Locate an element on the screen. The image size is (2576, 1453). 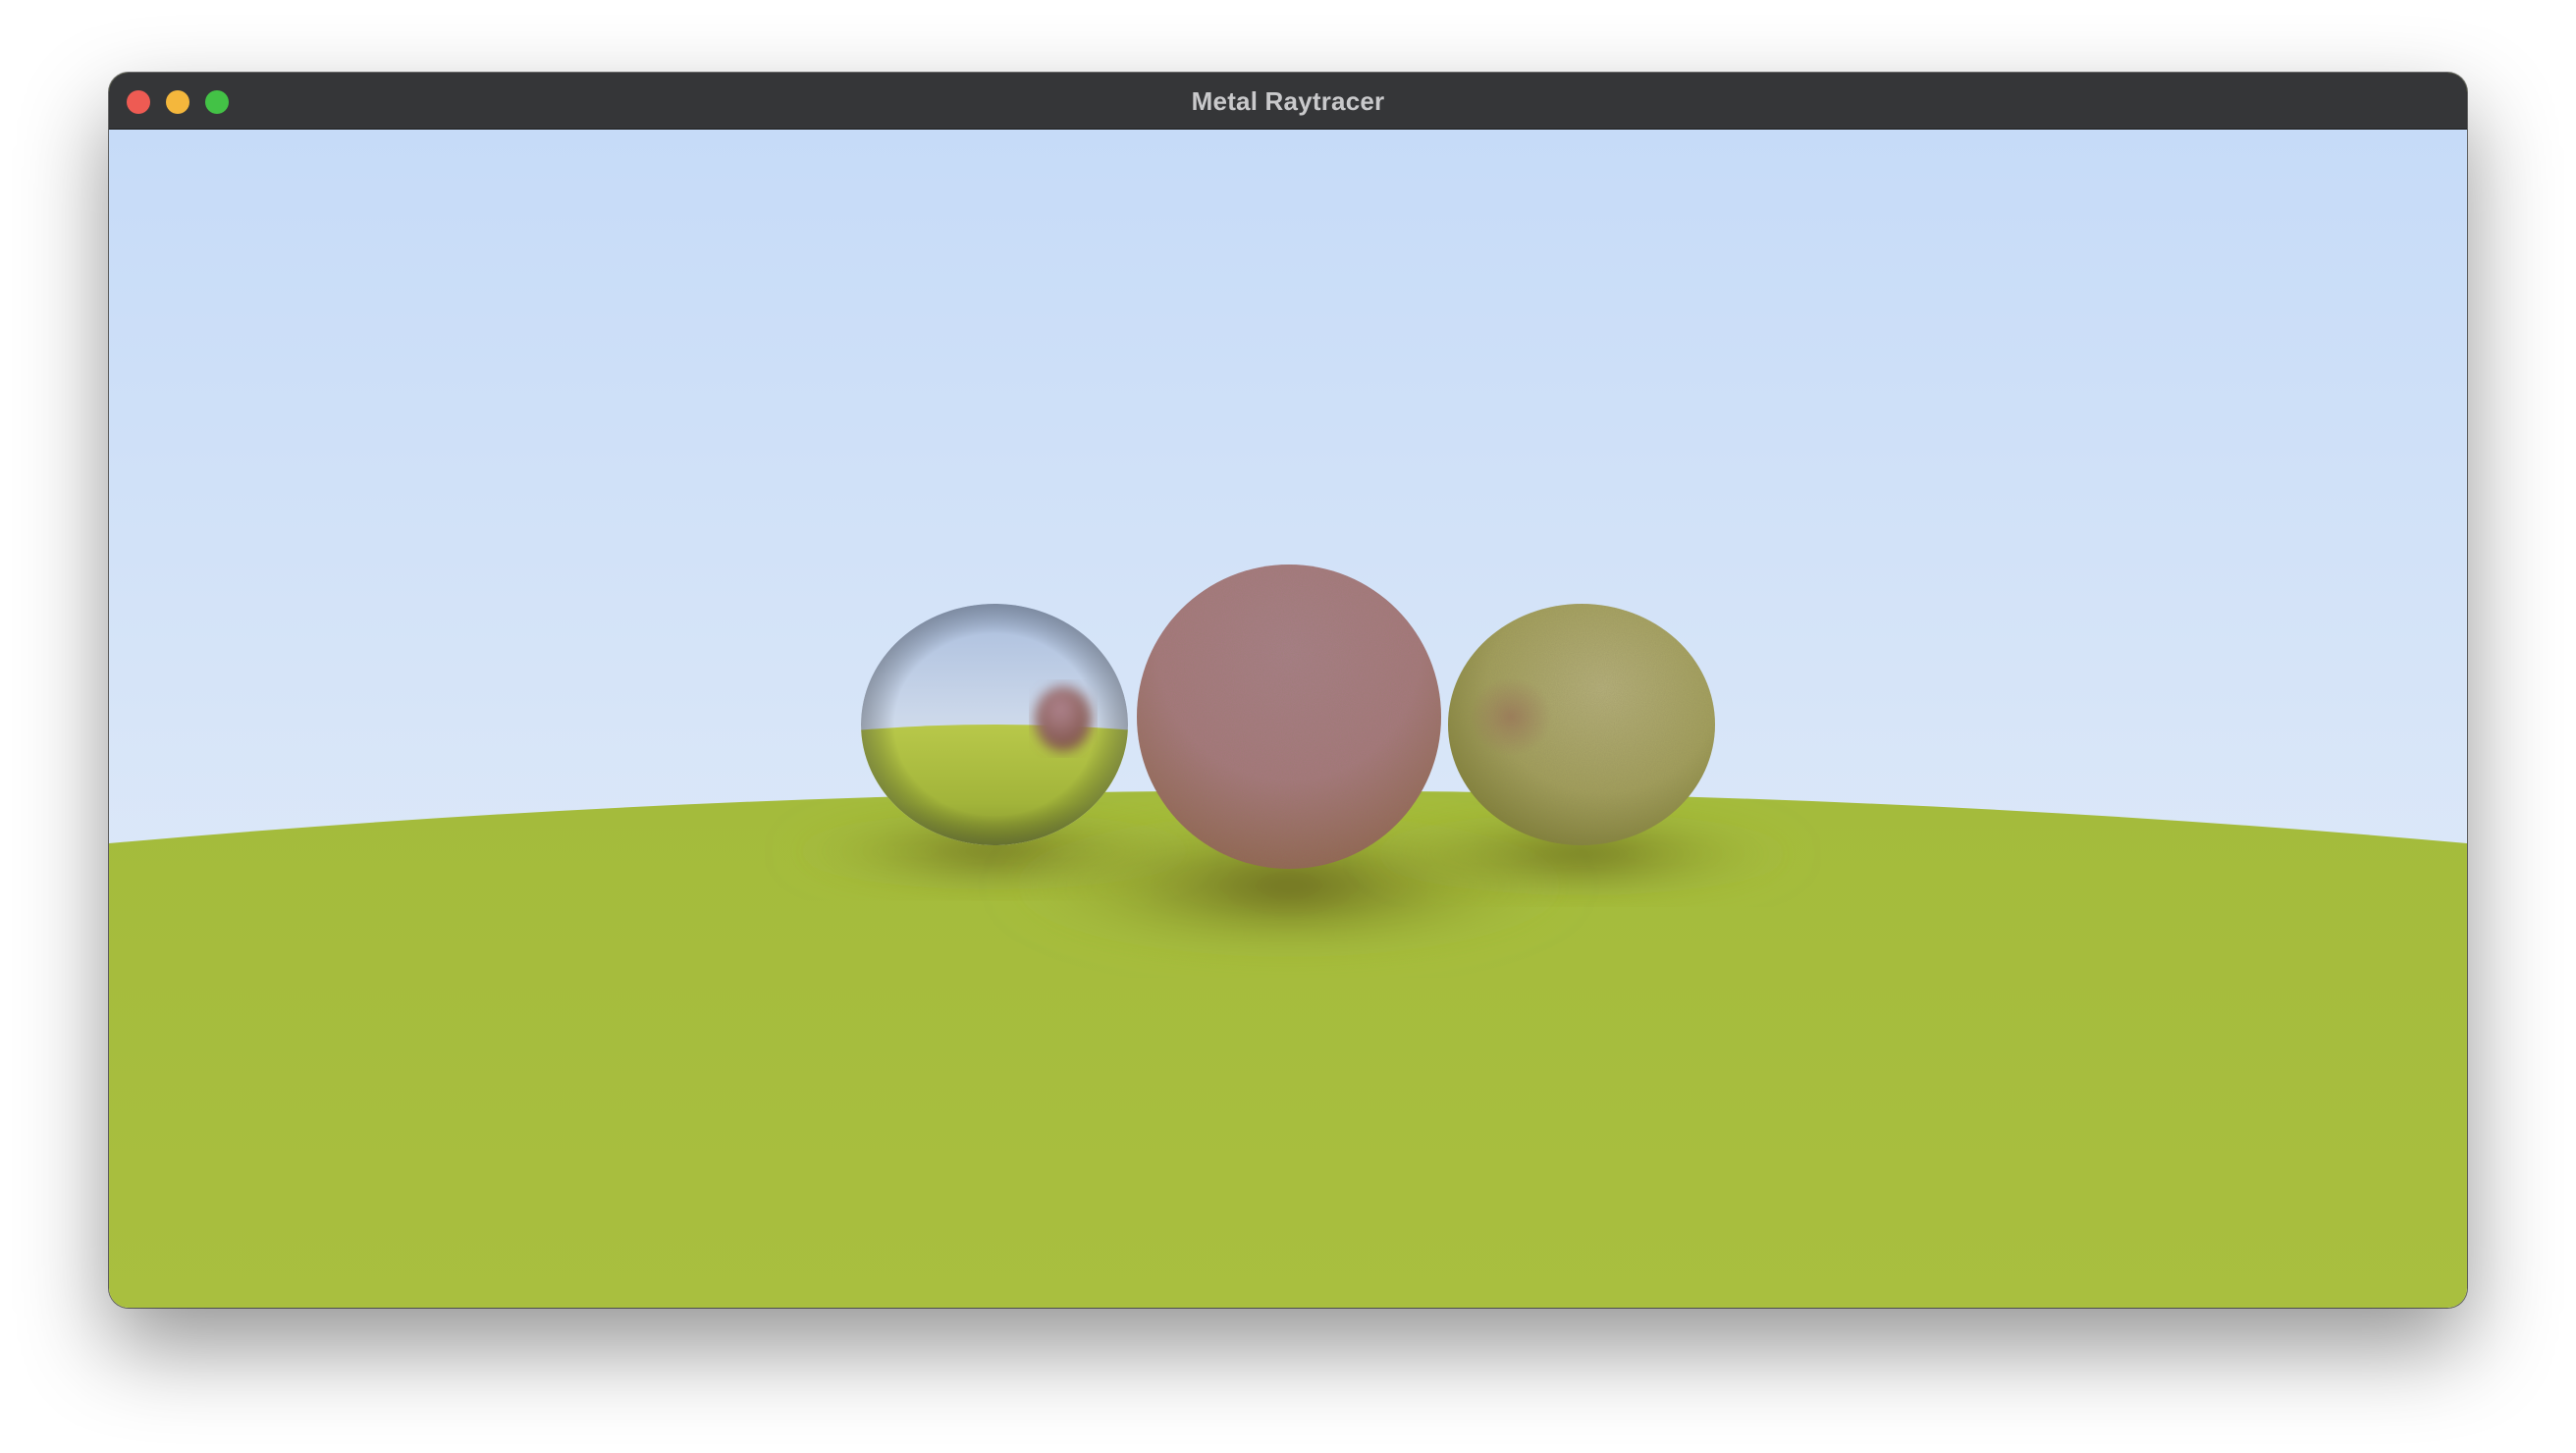
title-bar: Metal Raytracer is located at coordinates (1288, 101).